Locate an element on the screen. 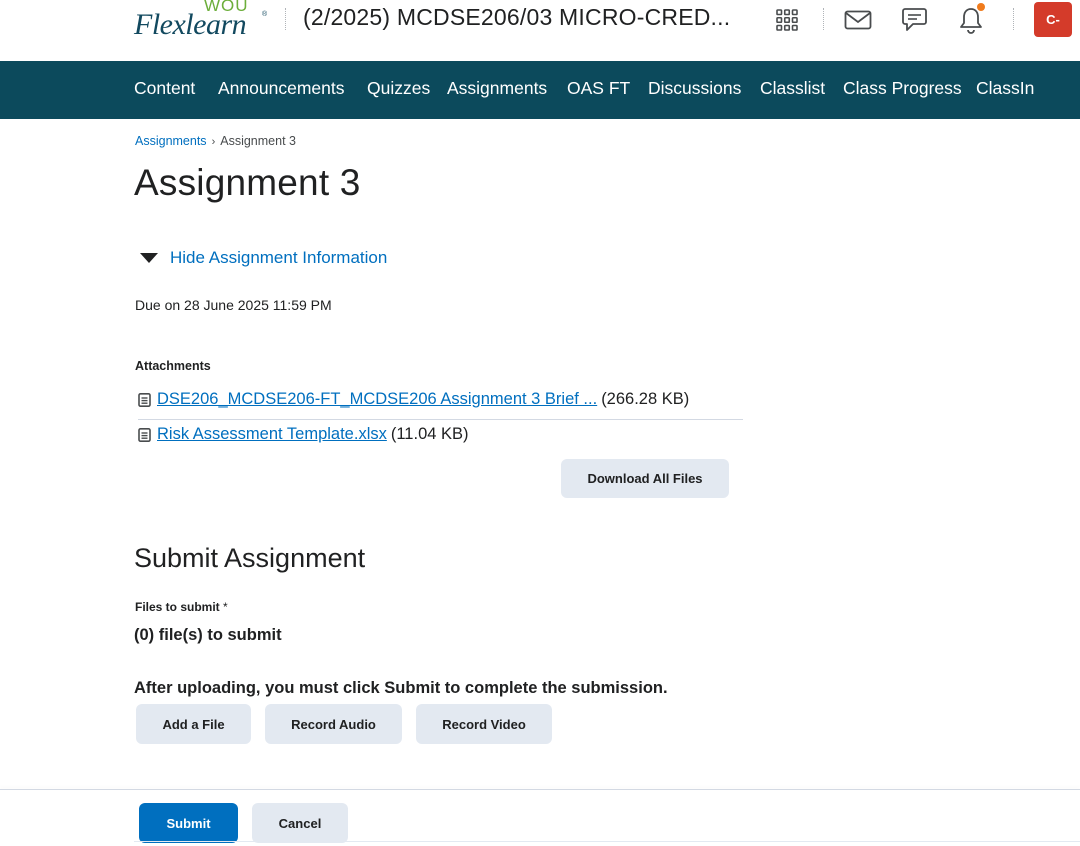 This screenshot has height=846, width=1080. breadcrumb-current: Assignment 3 is located at coordinates (258, 141).